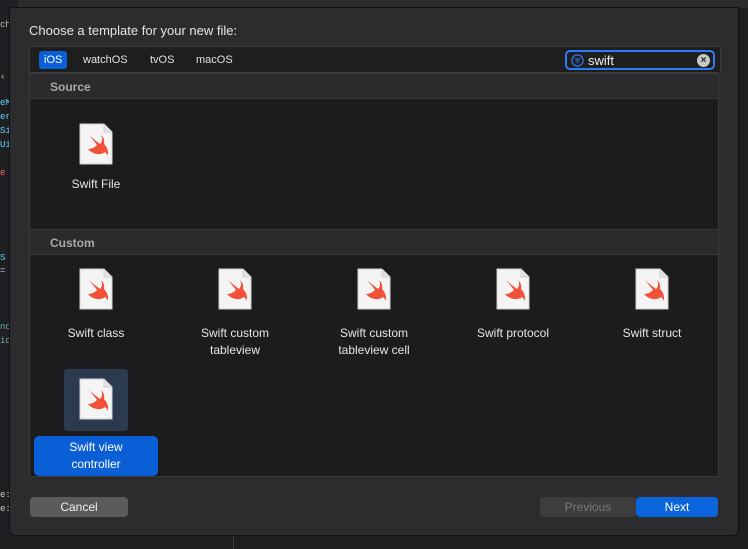  What do you see at coordinates (233, 541) in the screenshot?
I see `divider` at bounding box center [233, 541].